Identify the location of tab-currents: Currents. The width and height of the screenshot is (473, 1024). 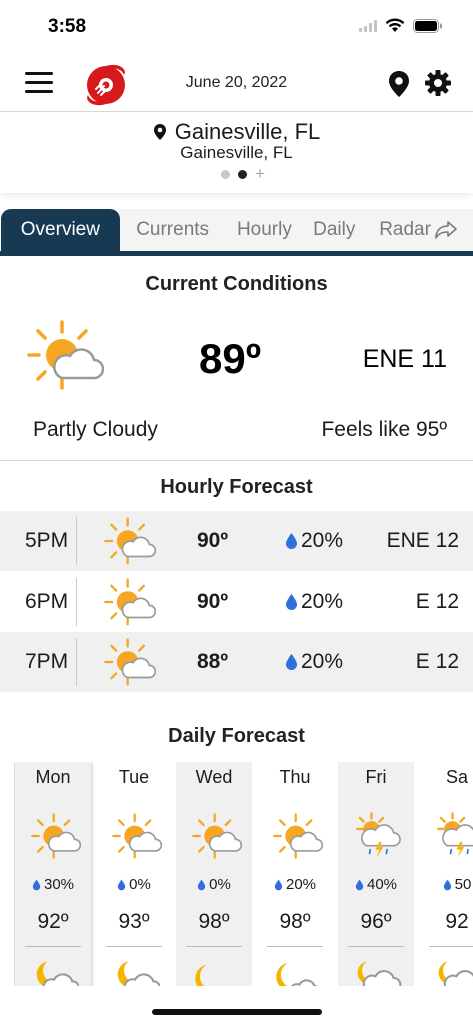
(172, 230).